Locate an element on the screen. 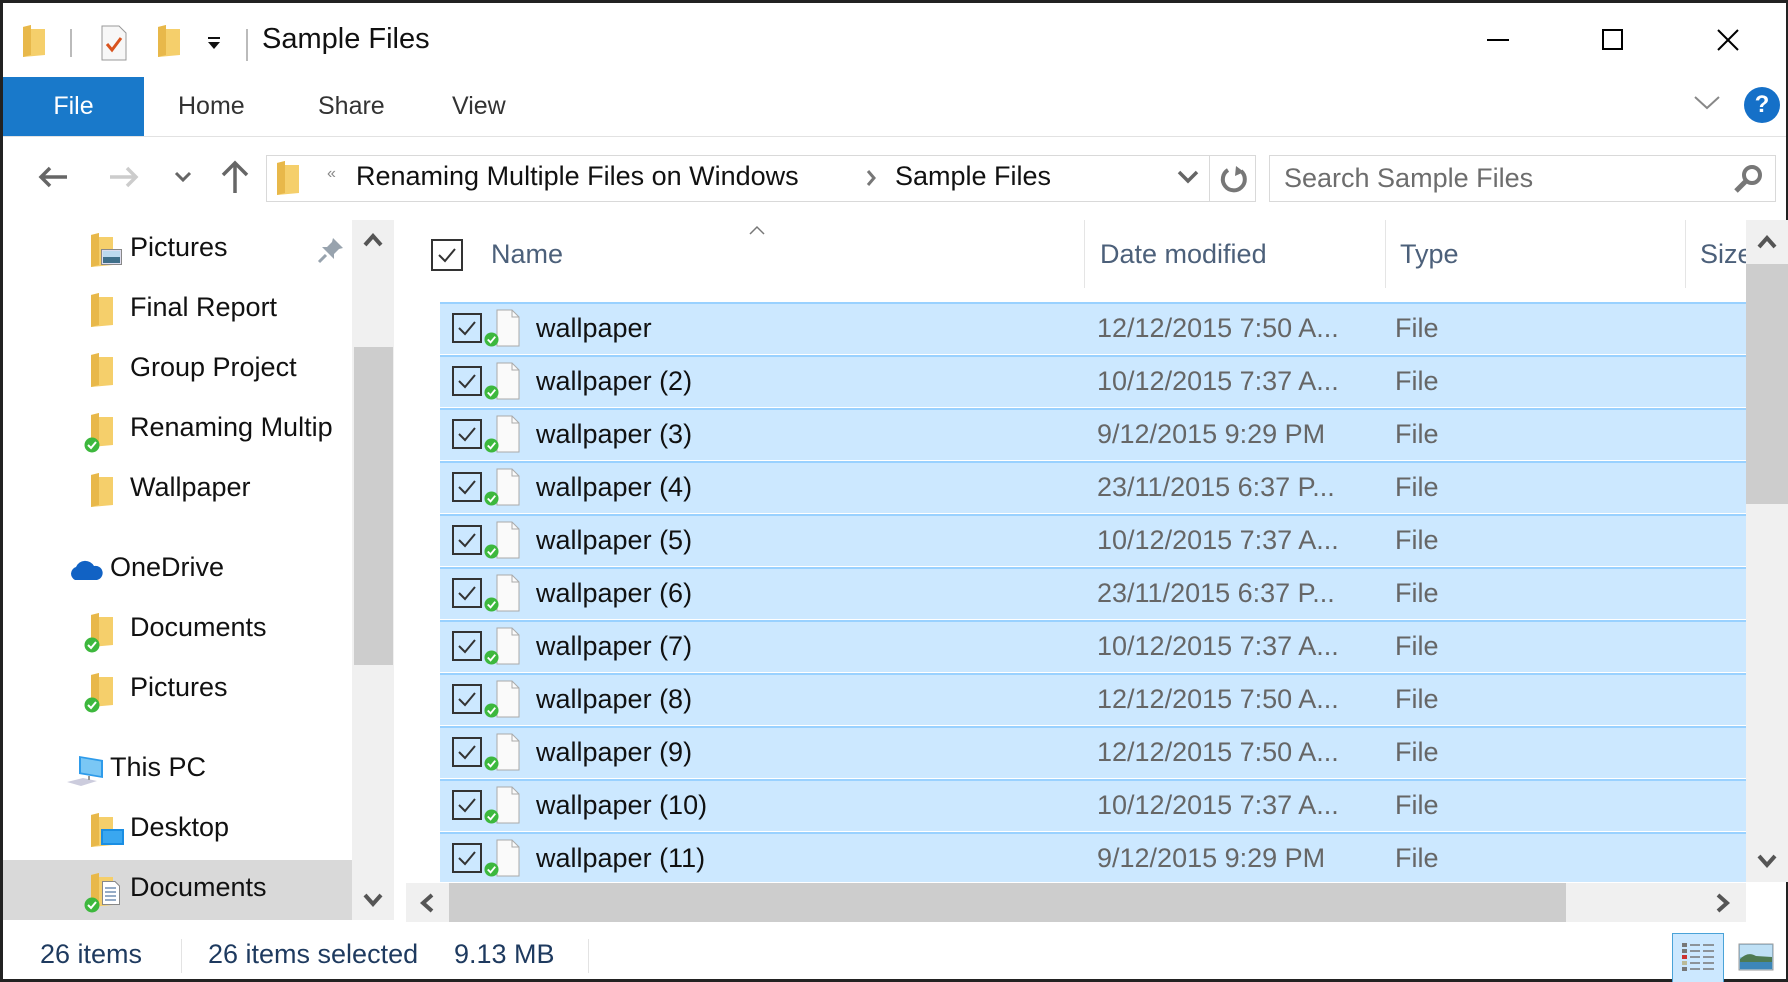  sidebar-item-desktop: Desktop is located at coordinates (177, 830).